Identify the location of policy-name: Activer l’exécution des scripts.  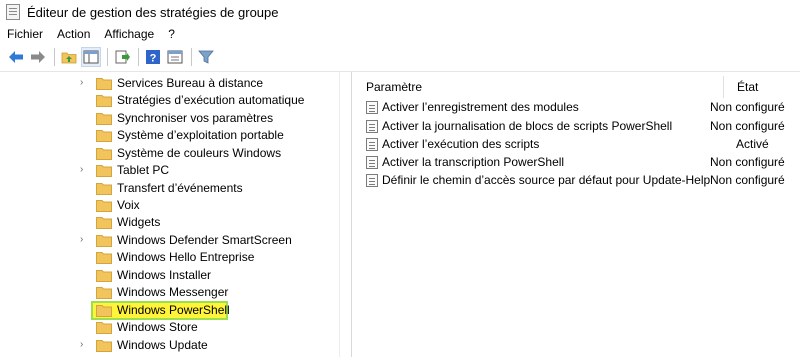
(461, 144).